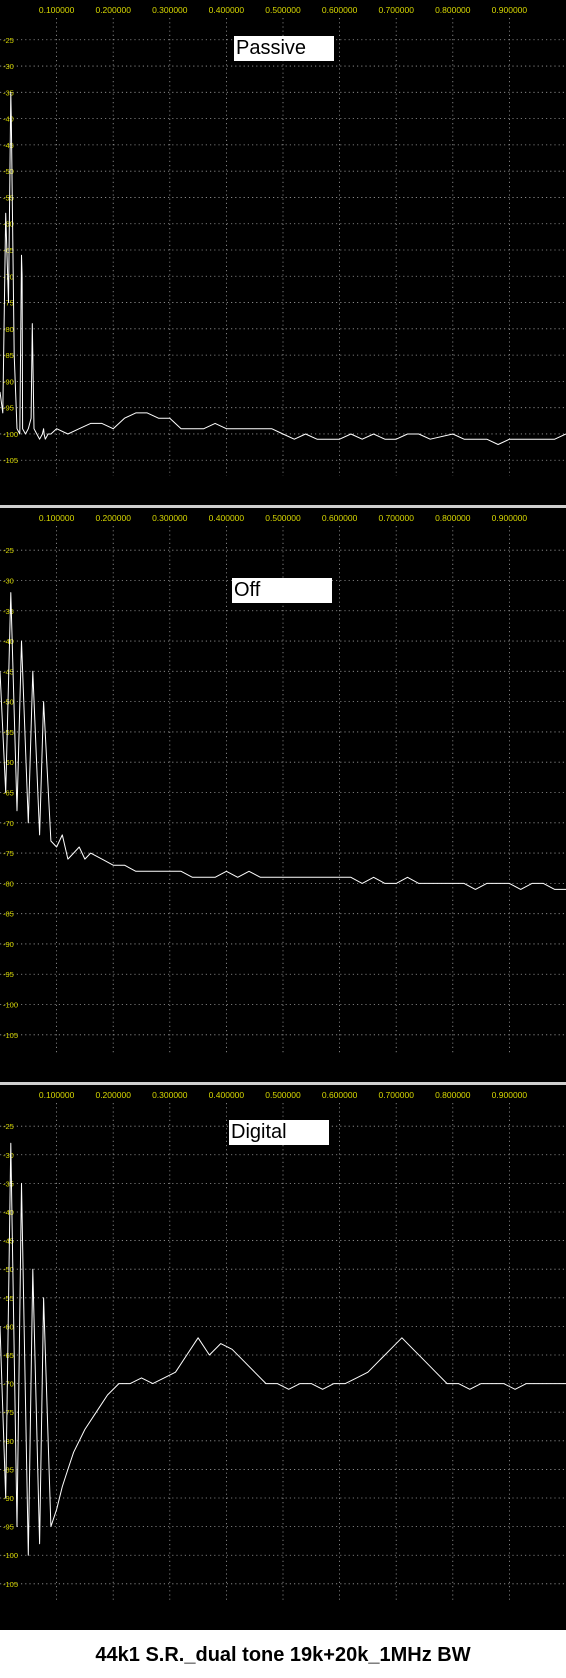 The image size is (566, 1678). Describe the element at coordinates (279, 1132) in the screenshot. I see `panel-title-digital: Digital` at that location.